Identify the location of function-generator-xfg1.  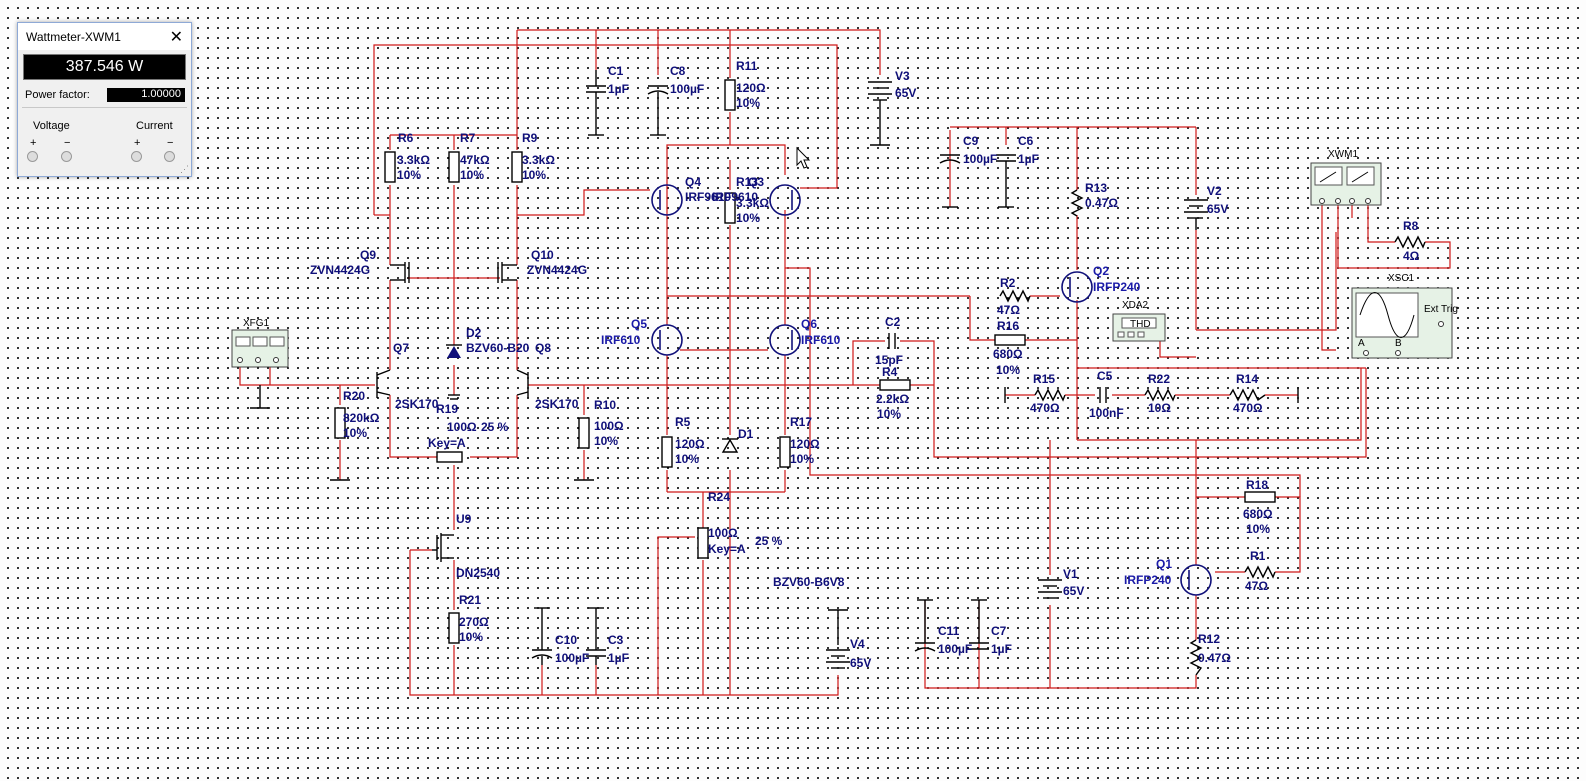
(260, 348).